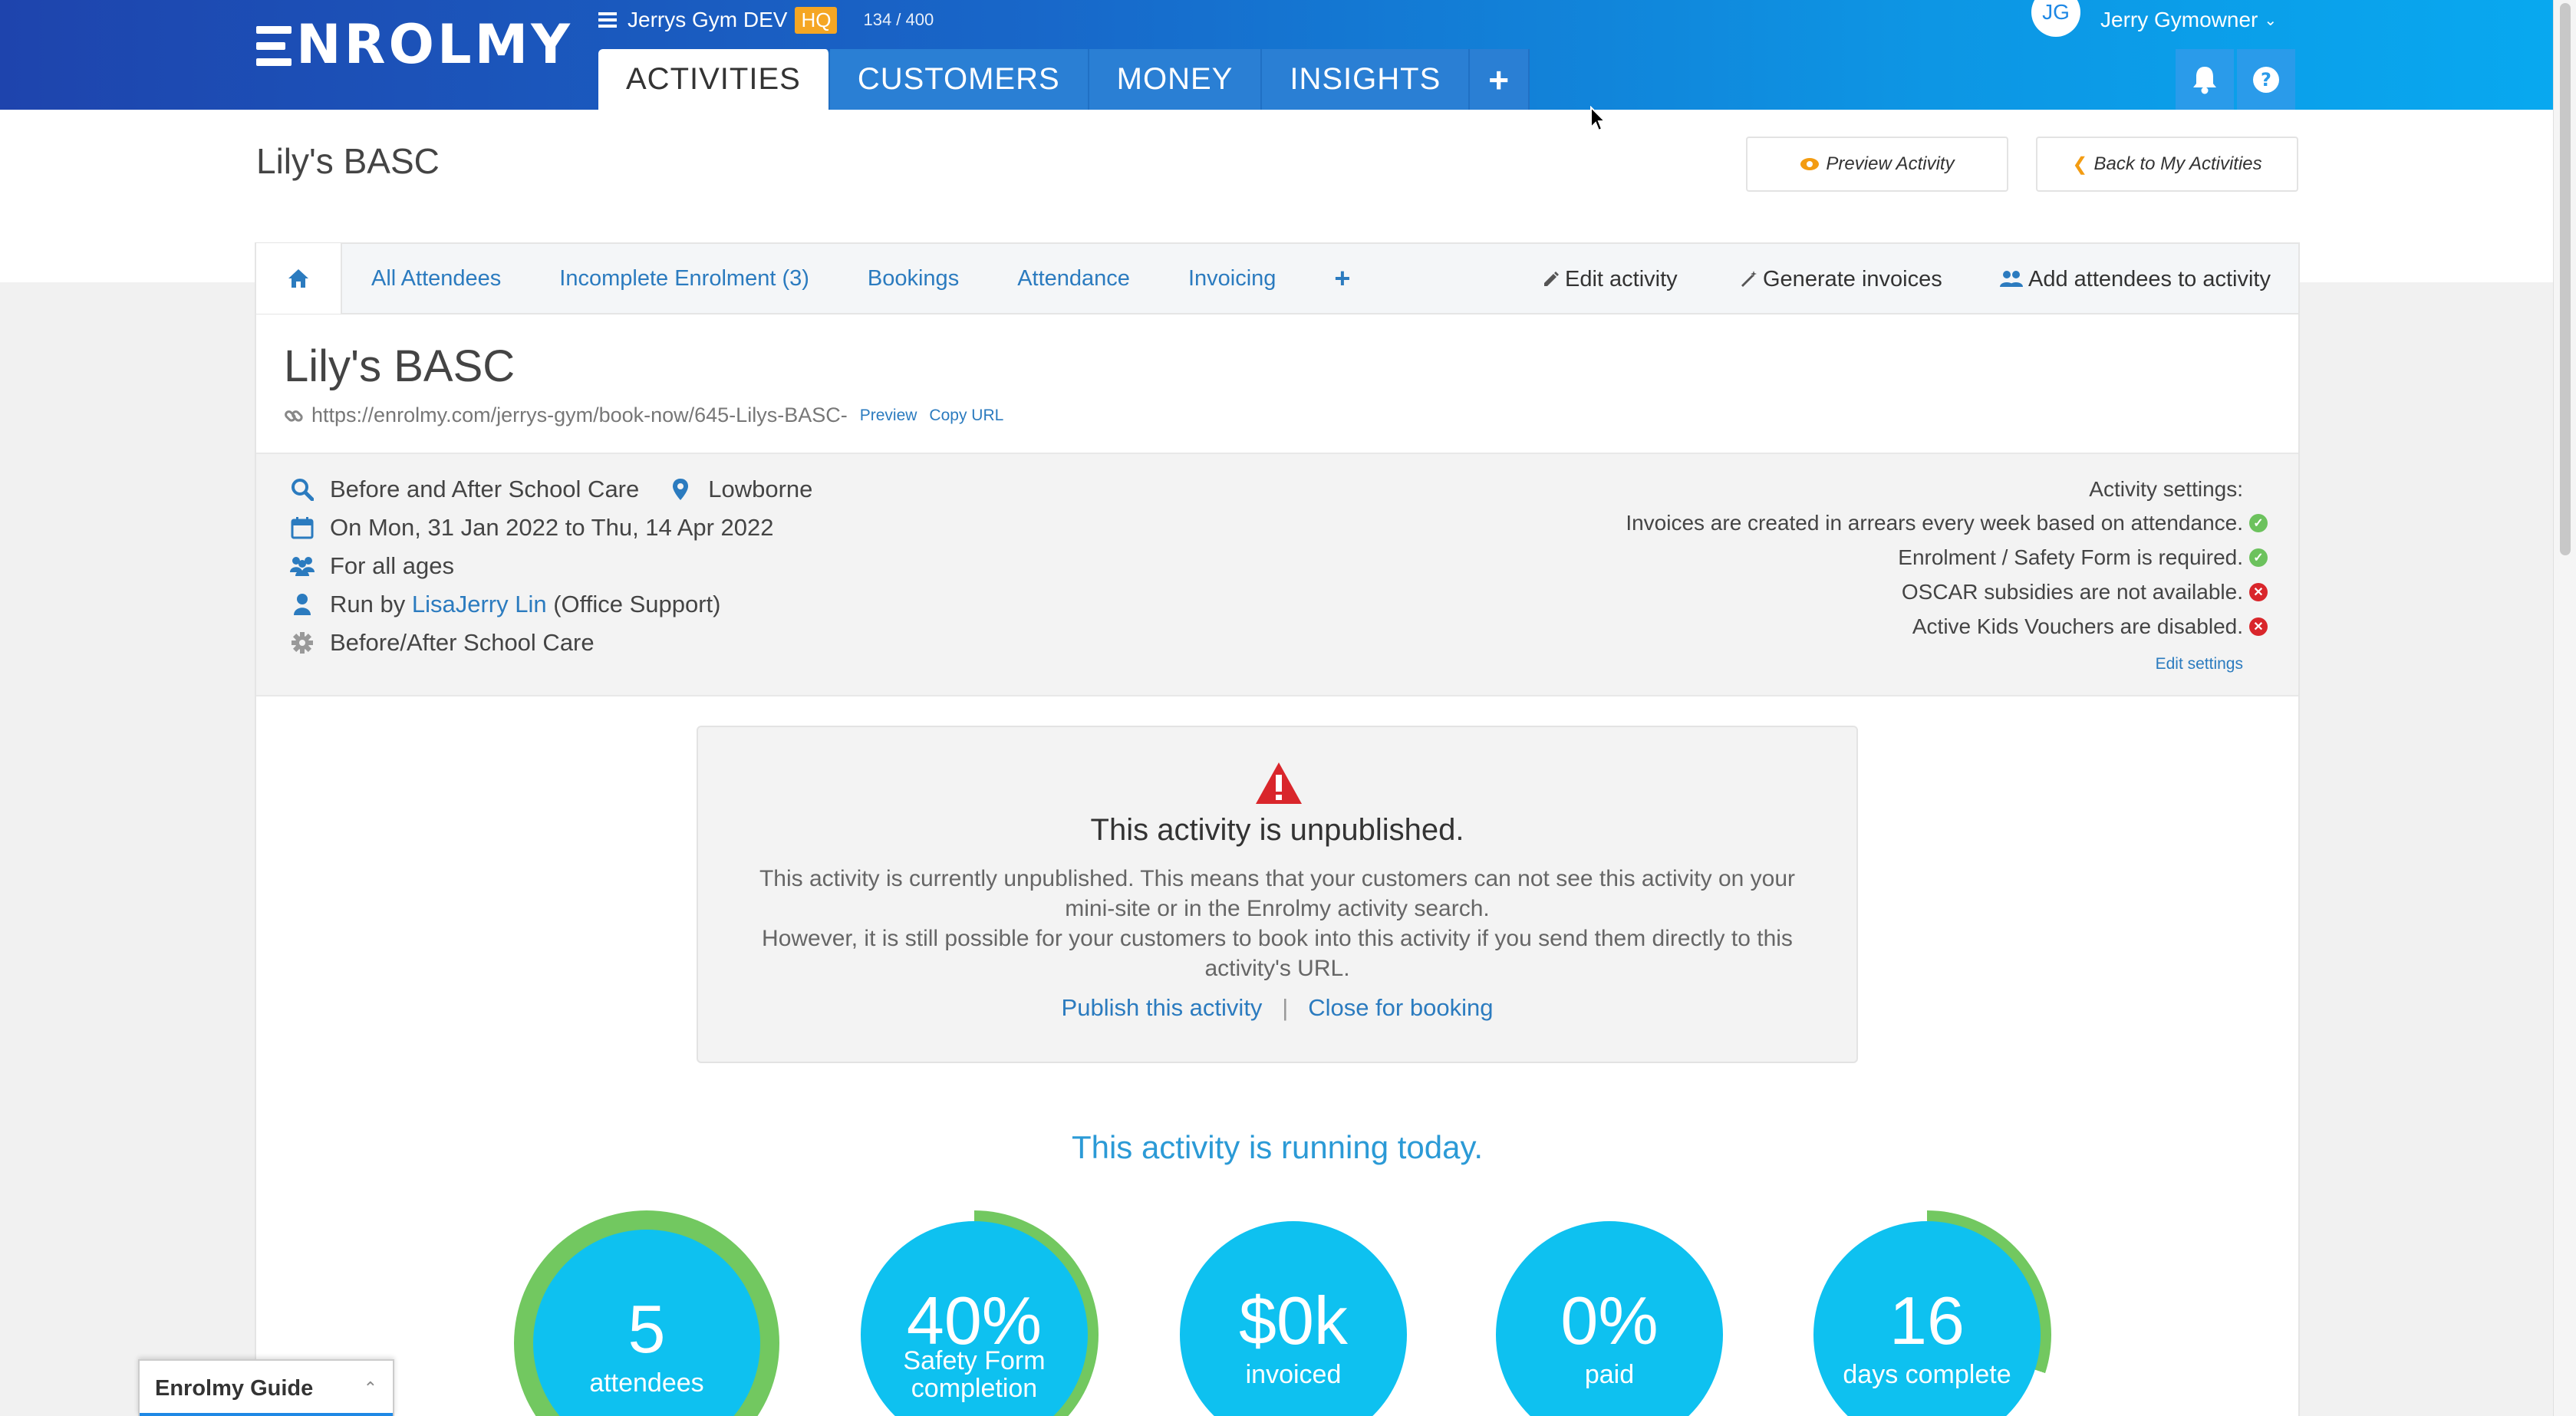  I want to click on setting-enrolment-form: Enrolment / Safety Form is required. ✓, so click(2083, 557).